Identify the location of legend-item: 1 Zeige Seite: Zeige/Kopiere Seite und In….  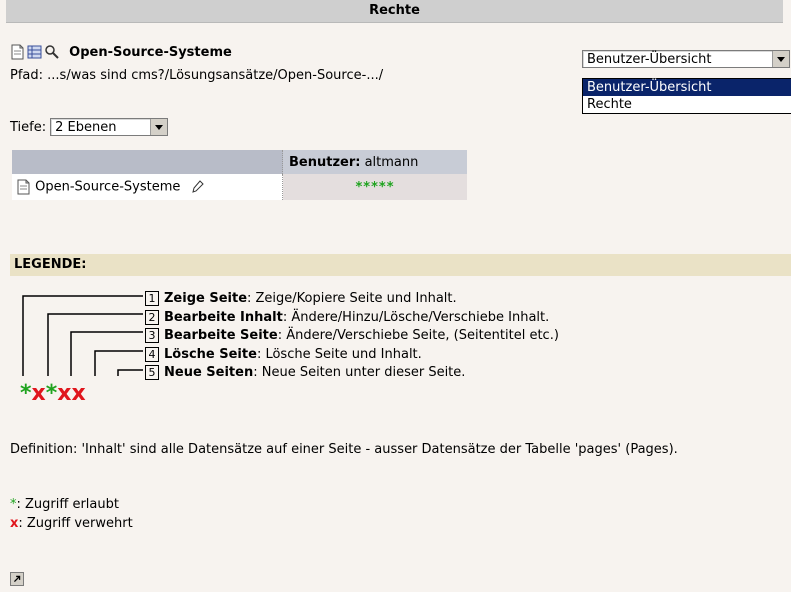
(352, 299).